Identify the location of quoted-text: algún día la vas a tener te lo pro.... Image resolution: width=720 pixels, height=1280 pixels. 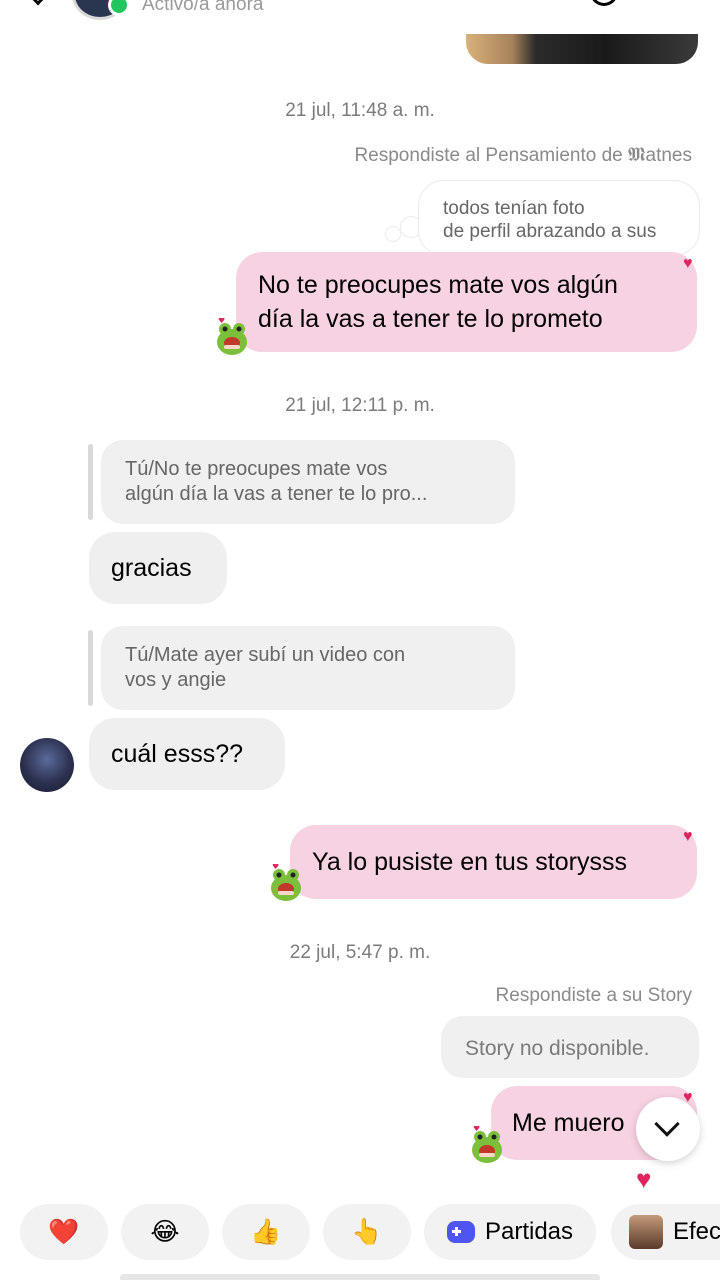
(276, 494).